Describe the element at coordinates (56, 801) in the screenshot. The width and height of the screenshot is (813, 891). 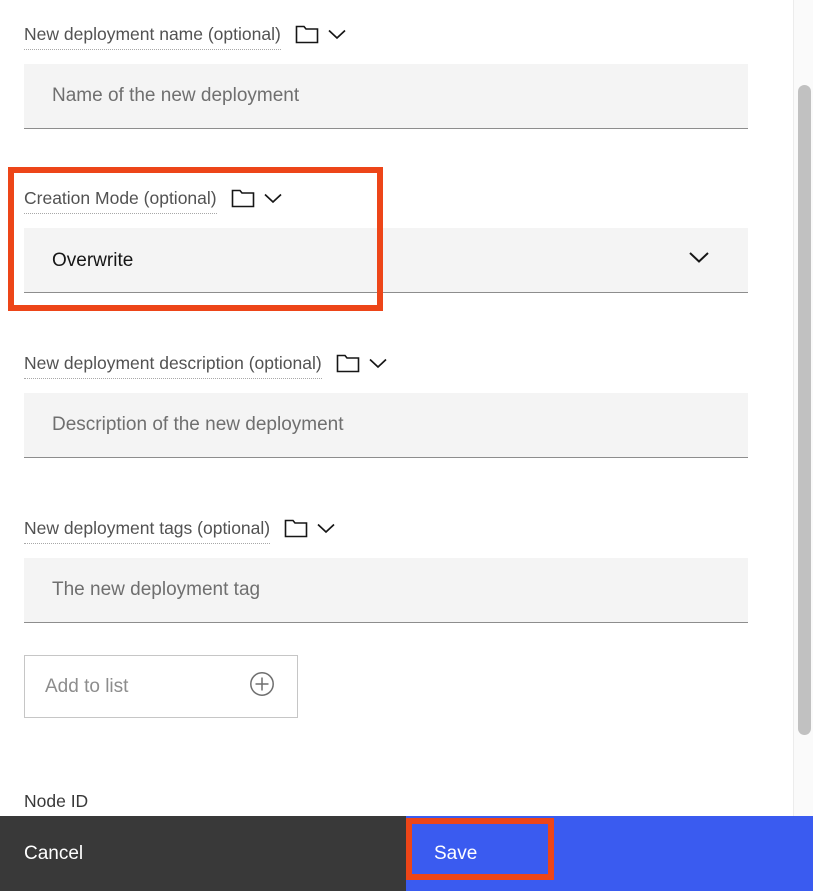
I see `field-label-node-id: Node ID` at that location.